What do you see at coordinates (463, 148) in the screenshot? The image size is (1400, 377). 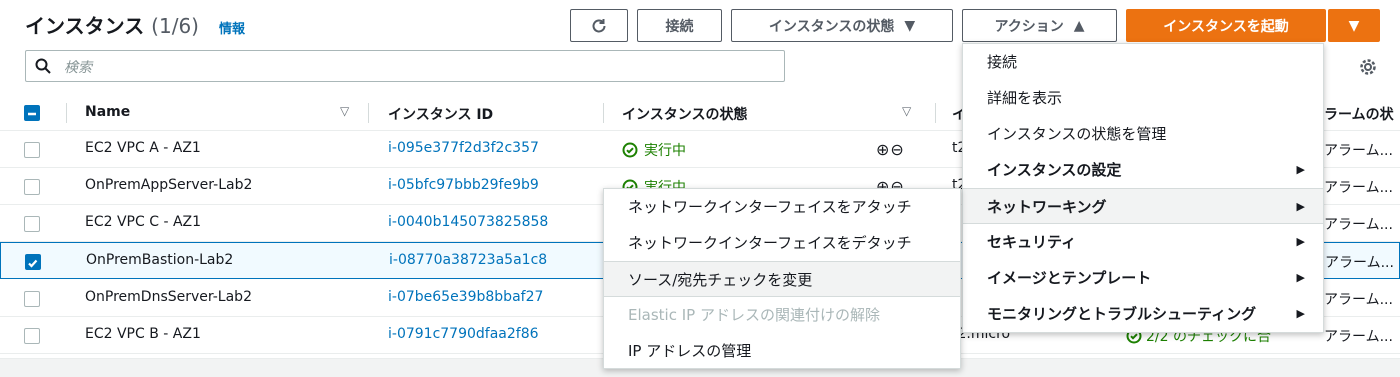 I see `instance-id-link: i-095e377f2d3f2c357` at bounding box center [463, 148].